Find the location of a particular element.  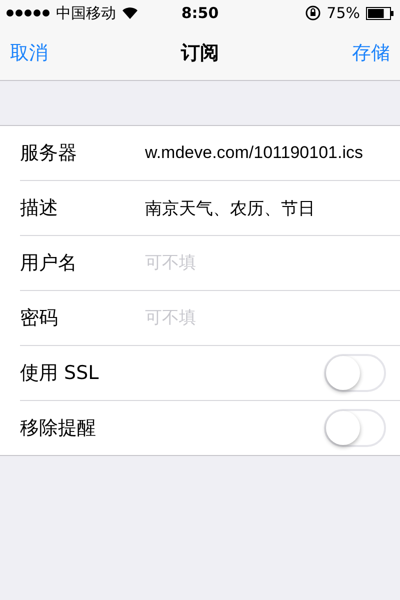

wifi-icon is located at coordinates (130, 13).